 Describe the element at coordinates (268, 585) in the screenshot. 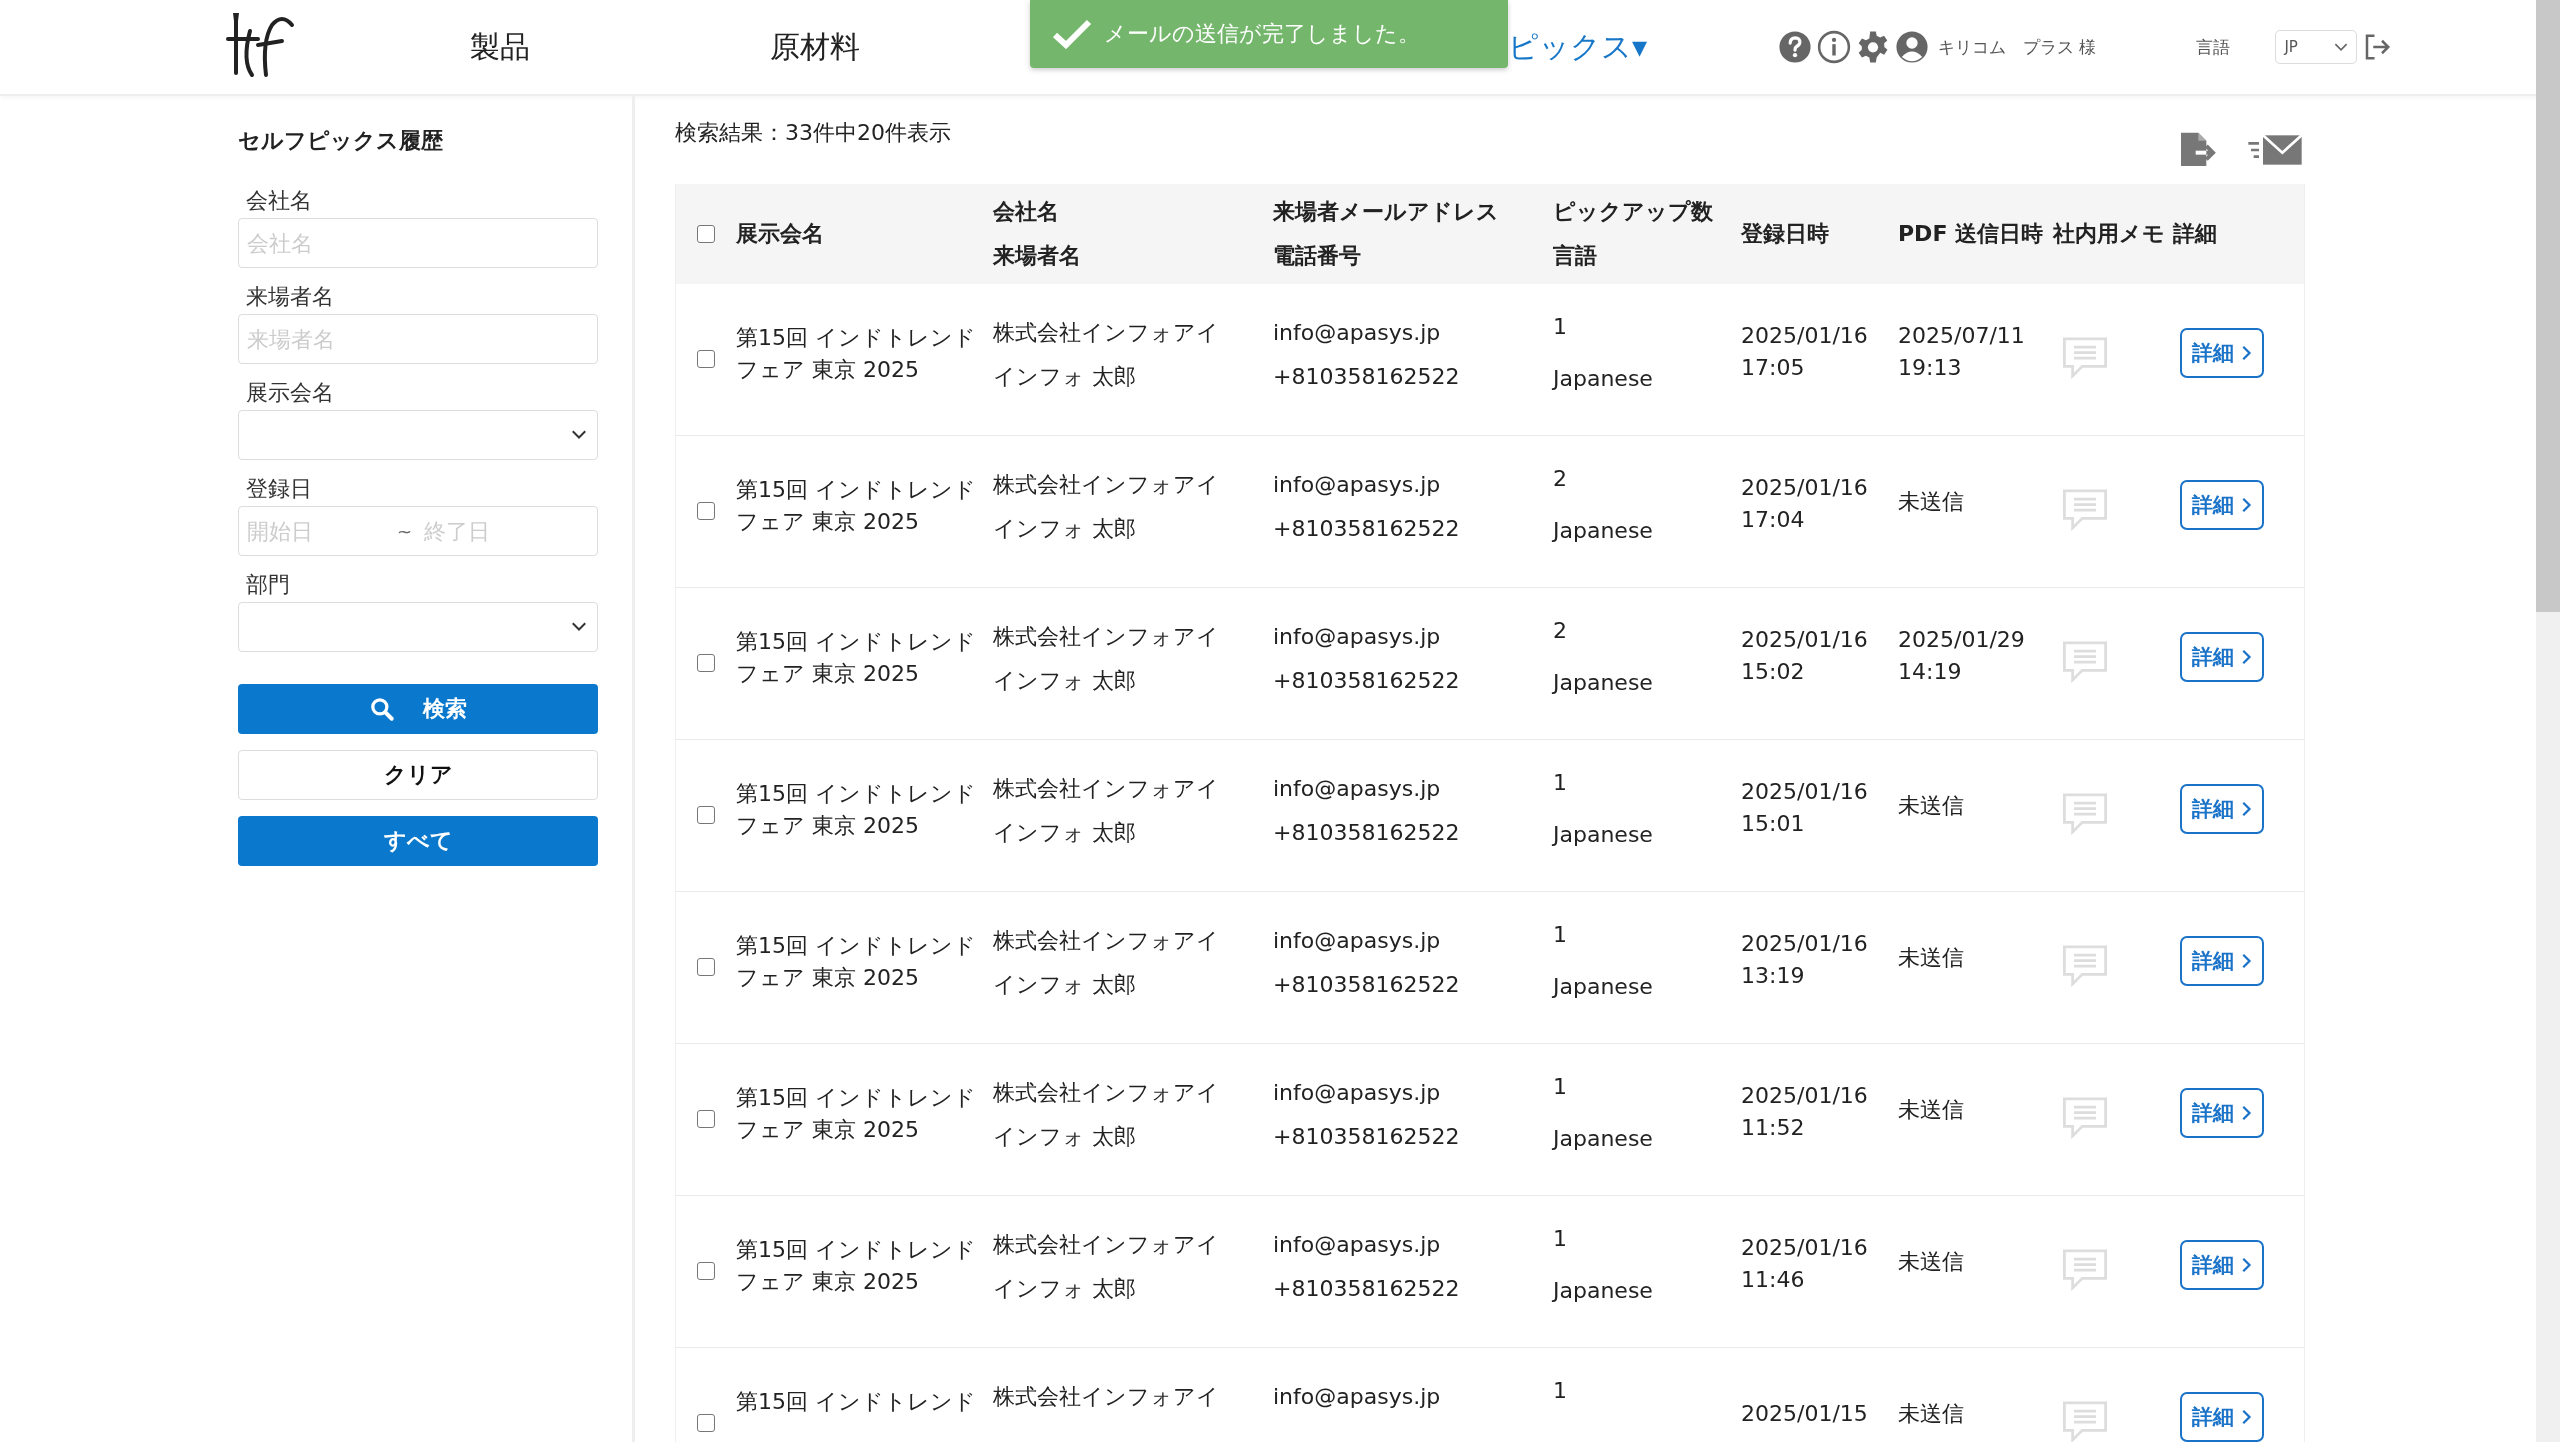

I see `field-label: 部門` at that location.